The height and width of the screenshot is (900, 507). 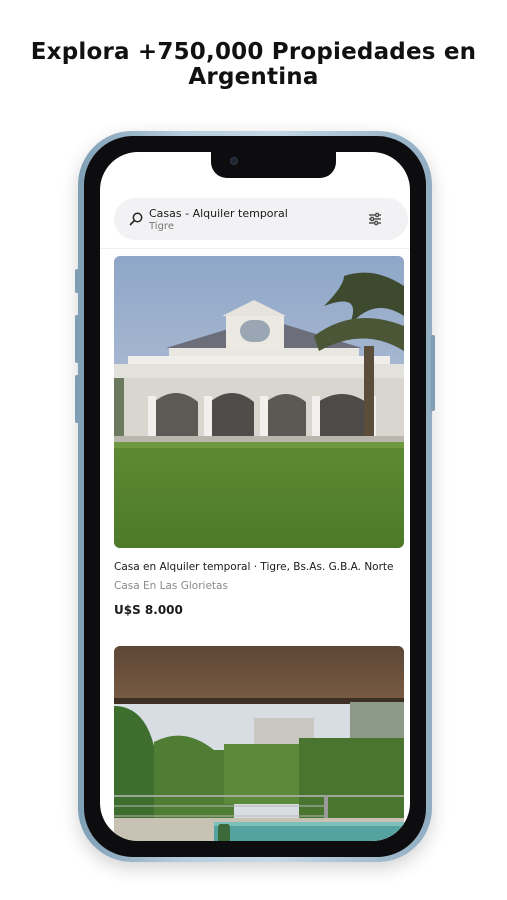 What do you see at coordinates (77, 281) in the screenshot?
I see `mute-switch` at bounding box center [77, 281].